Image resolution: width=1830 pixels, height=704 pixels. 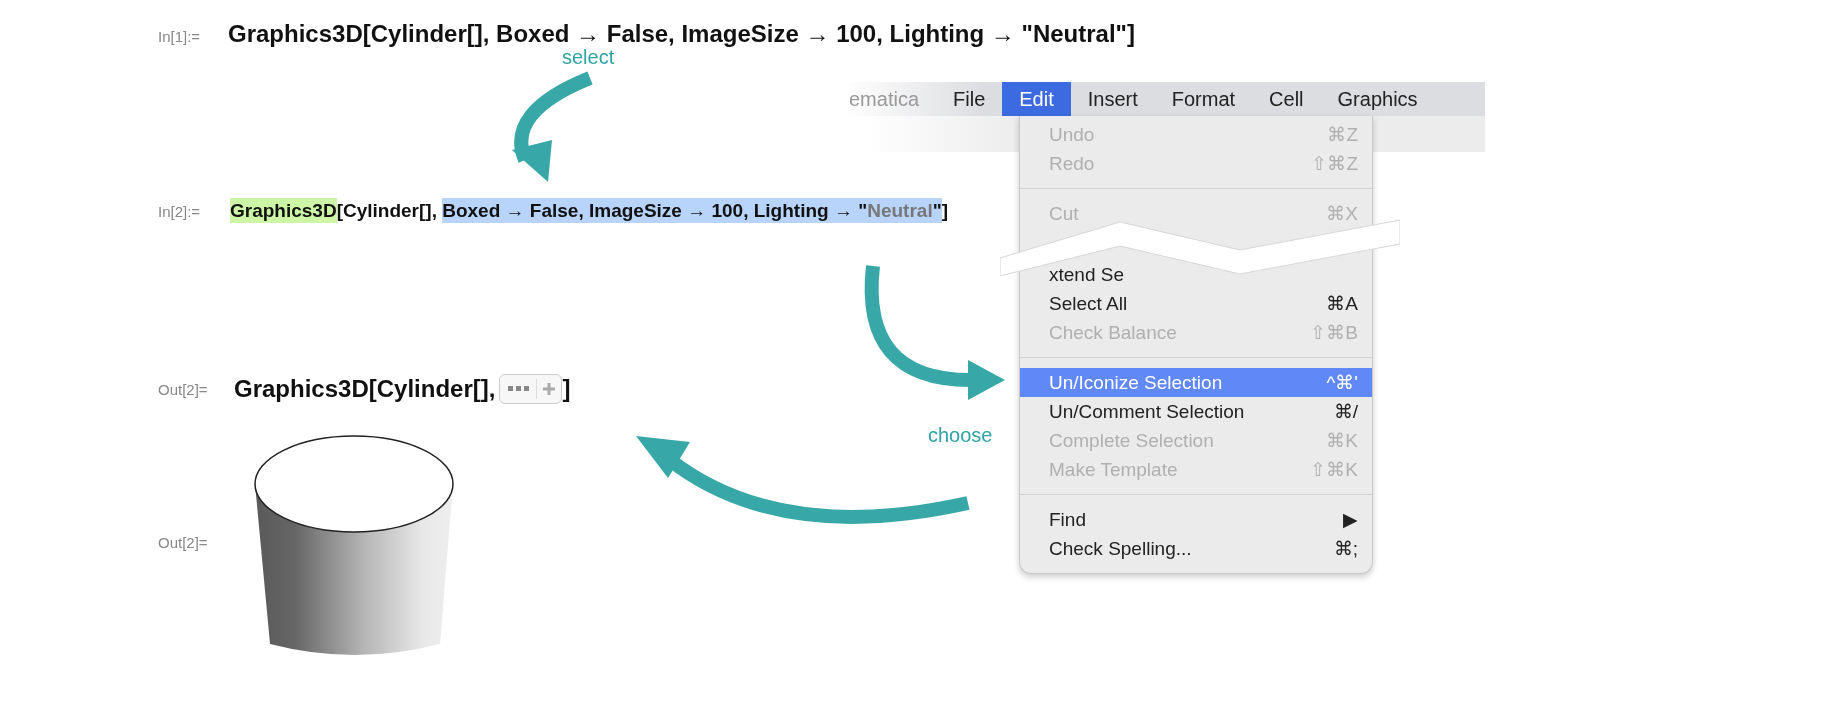 I want to click on code-text: Graphics3D[Cylinder[],, so click(x=365, y=389).